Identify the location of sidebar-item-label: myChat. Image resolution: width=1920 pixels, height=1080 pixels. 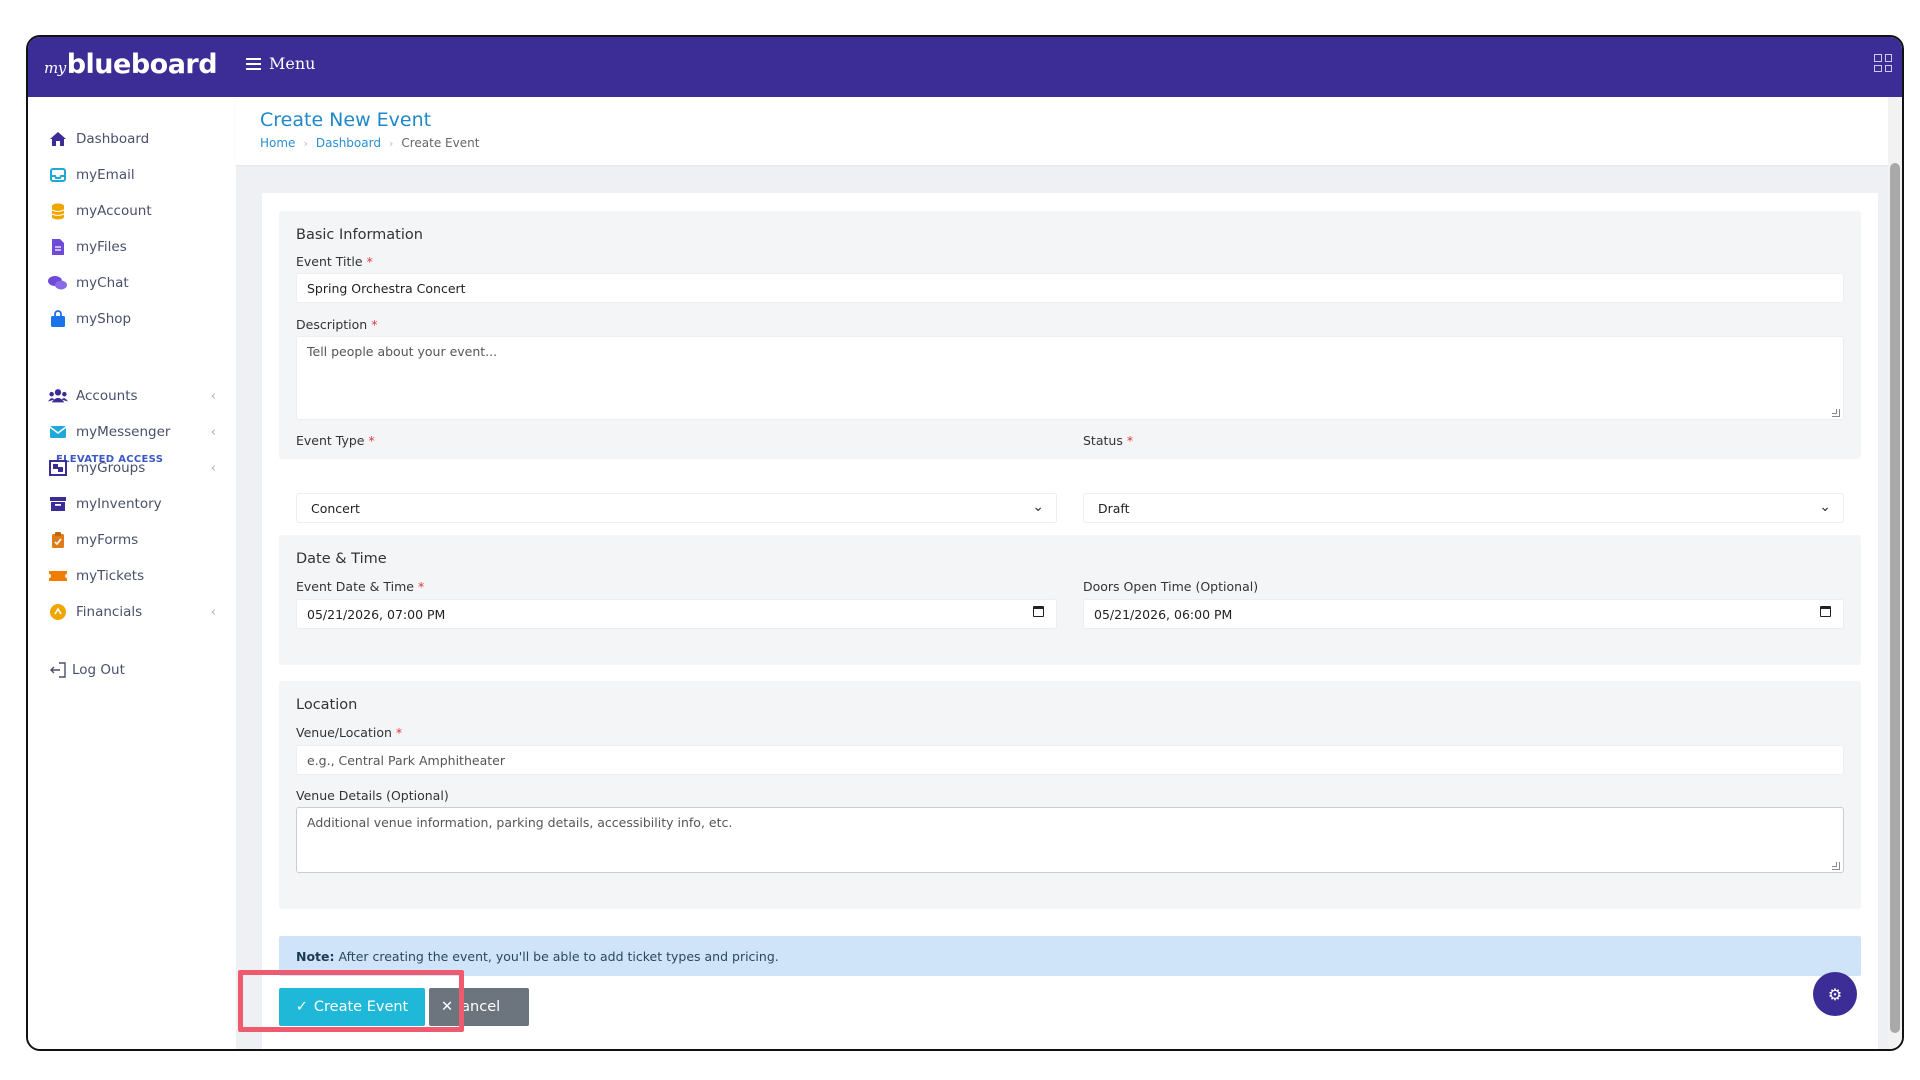
(102, 283).